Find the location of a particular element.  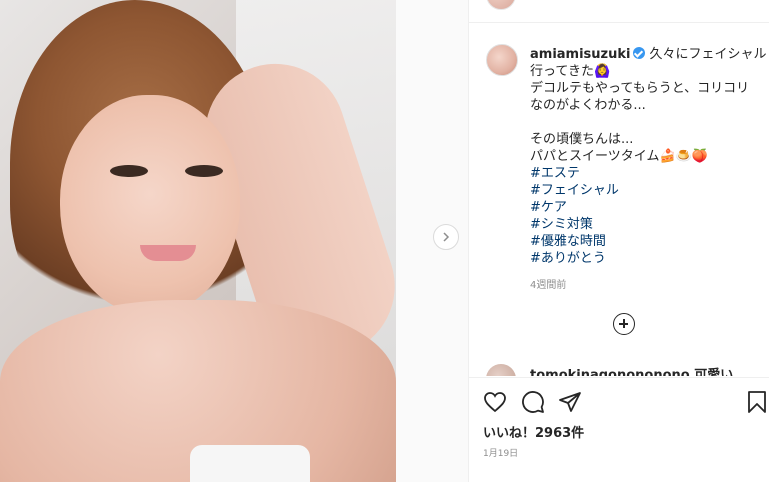

caption-gap is located at coordinates (645, 122).